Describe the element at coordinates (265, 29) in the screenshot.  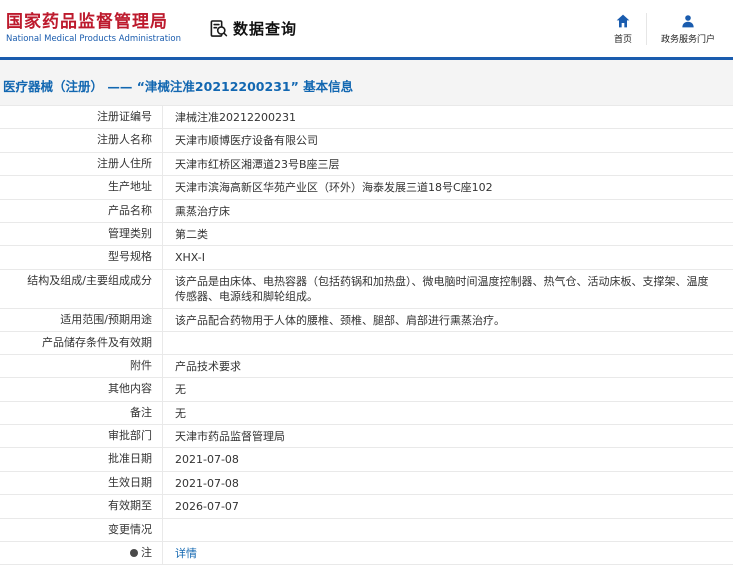
I see `section-title: 数据查询` at that location.